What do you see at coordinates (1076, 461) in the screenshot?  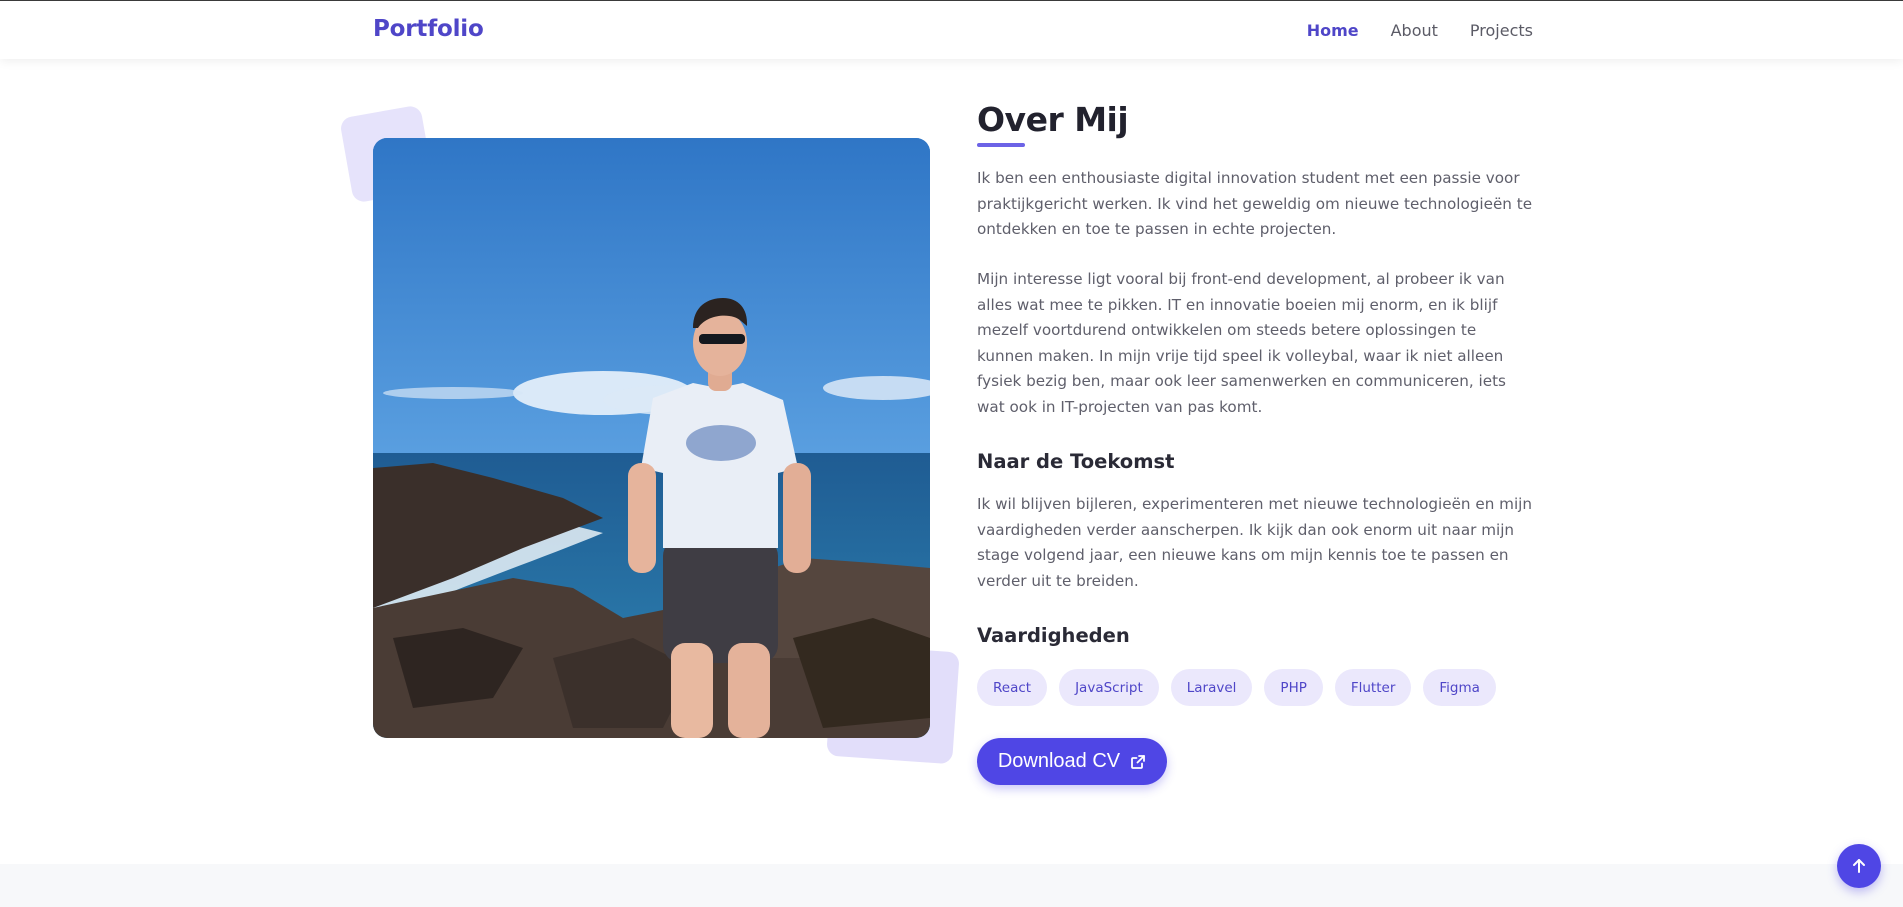 I see `future-heading: Naar de Toekomst` at bounding box center [1076, 461].